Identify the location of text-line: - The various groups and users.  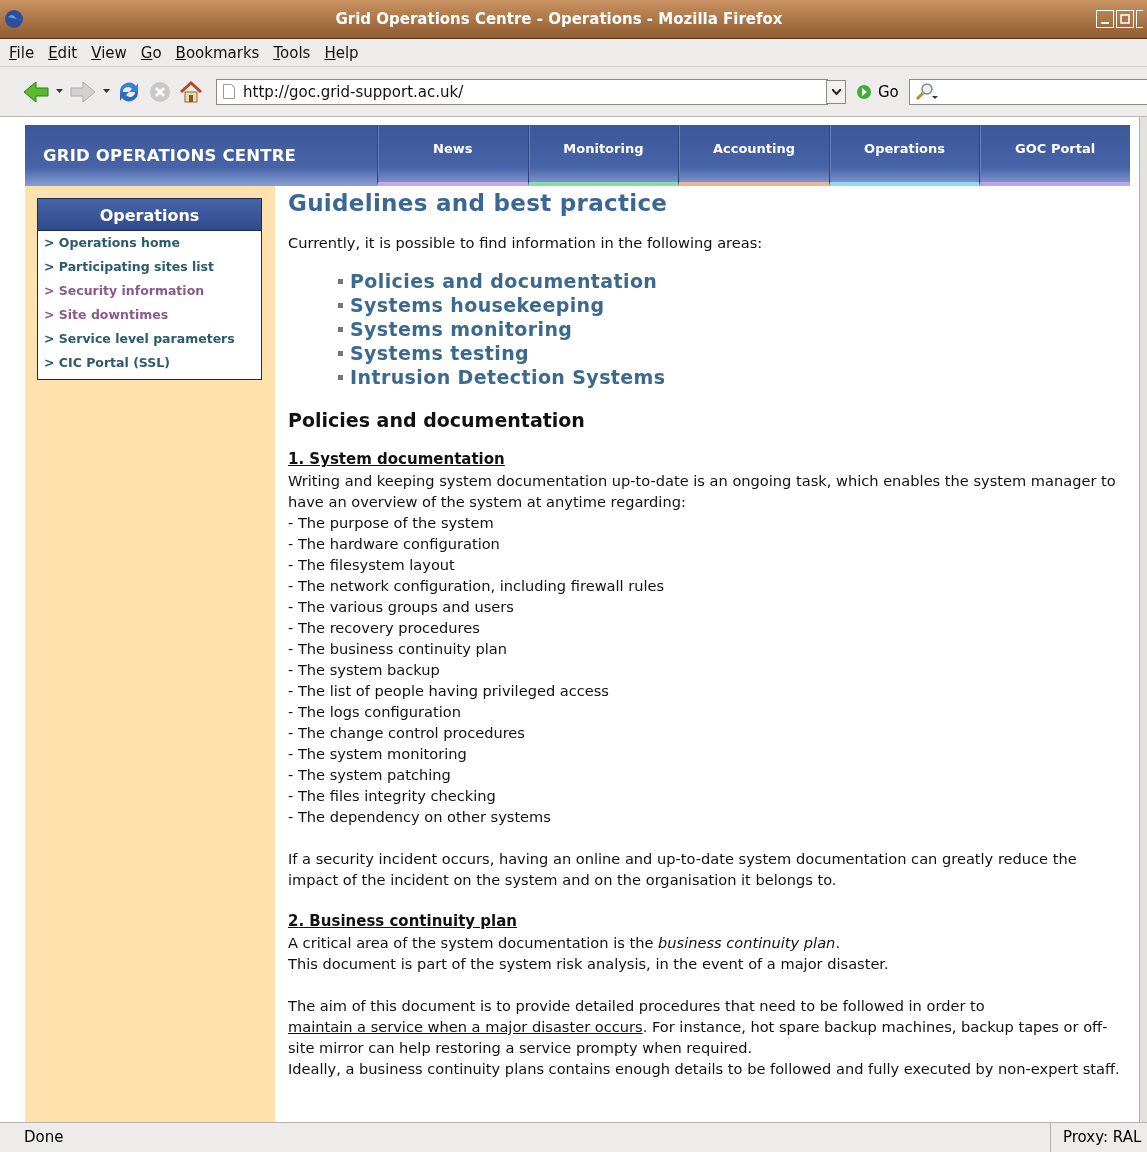
(401, 607).